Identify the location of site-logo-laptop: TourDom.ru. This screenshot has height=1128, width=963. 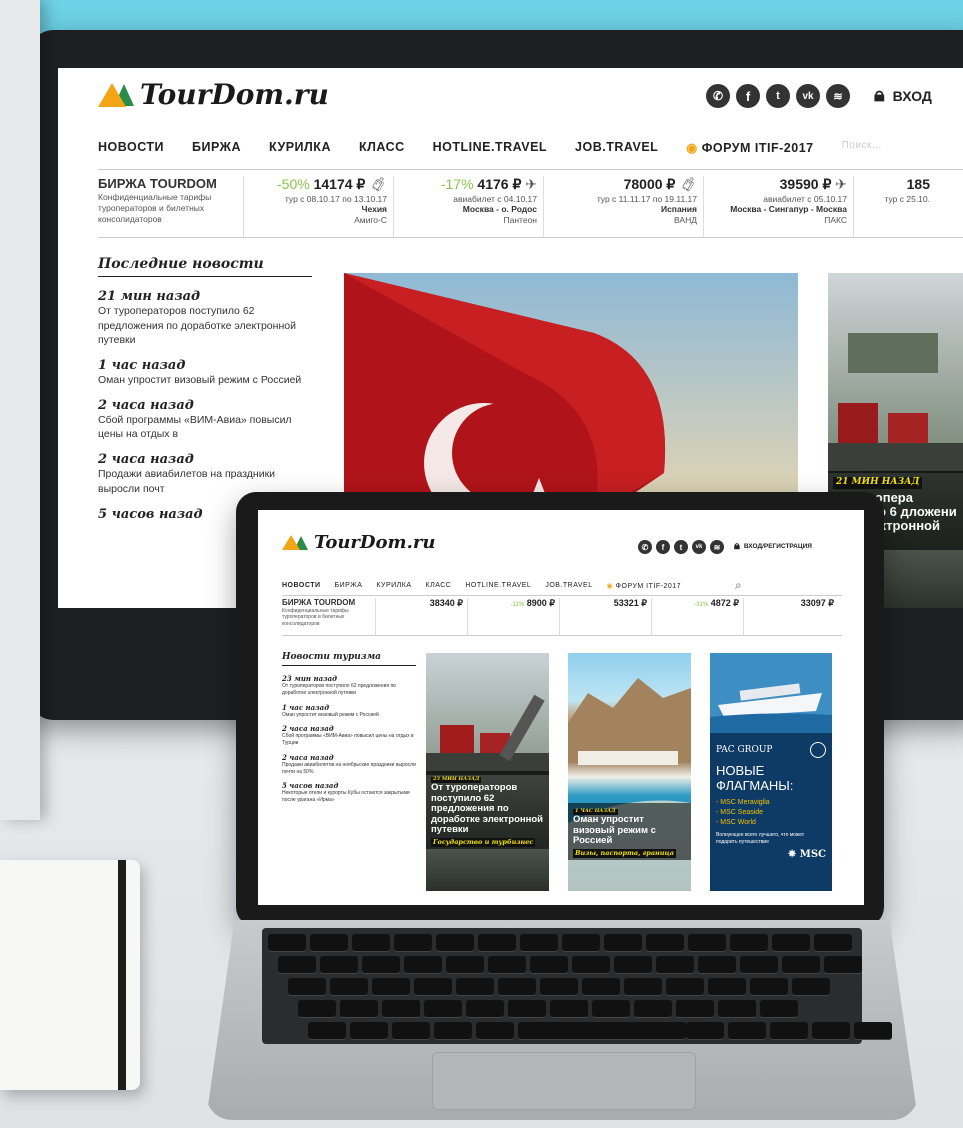
(358, 542).